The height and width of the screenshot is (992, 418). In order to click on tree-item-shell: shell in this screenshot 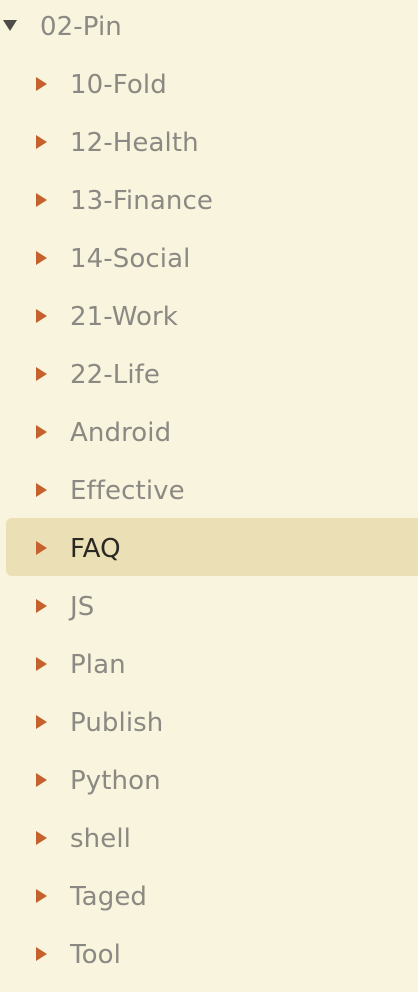, I will do `click(209, 841)`.